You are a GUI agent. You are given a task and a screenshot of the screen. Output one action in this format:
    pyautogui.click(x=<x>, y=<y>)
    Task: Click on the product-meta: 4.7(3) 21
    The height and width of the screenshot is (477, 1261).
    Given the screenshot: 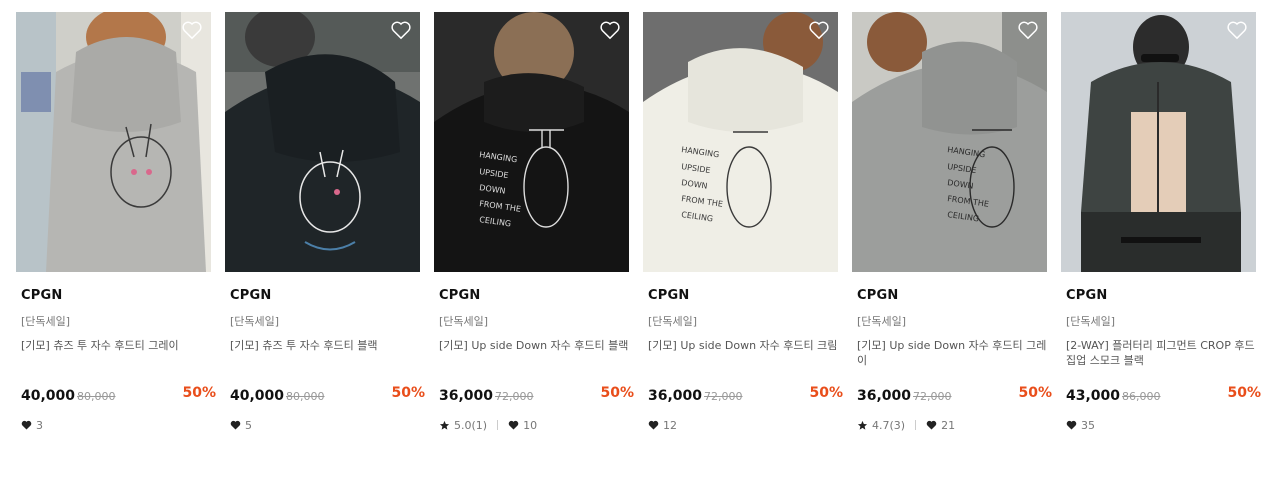 What is the action you would take?
    pyautogui.click(x=952, y=425)
    